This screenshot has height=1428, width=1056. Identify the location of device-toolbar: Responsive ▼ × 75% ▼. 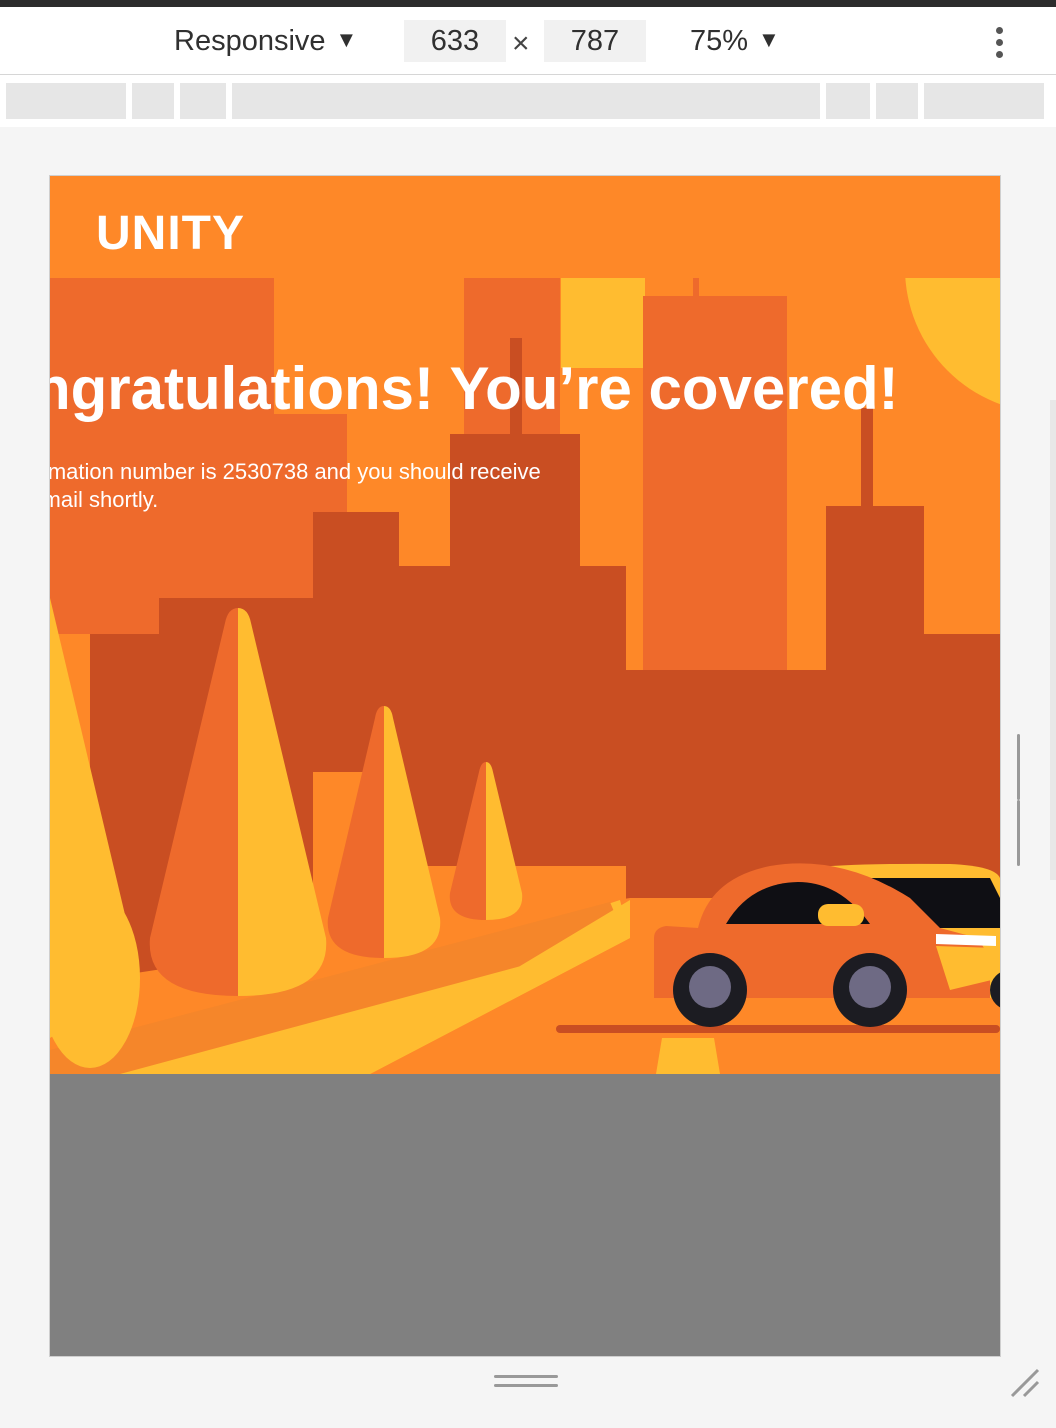
(528, 41).